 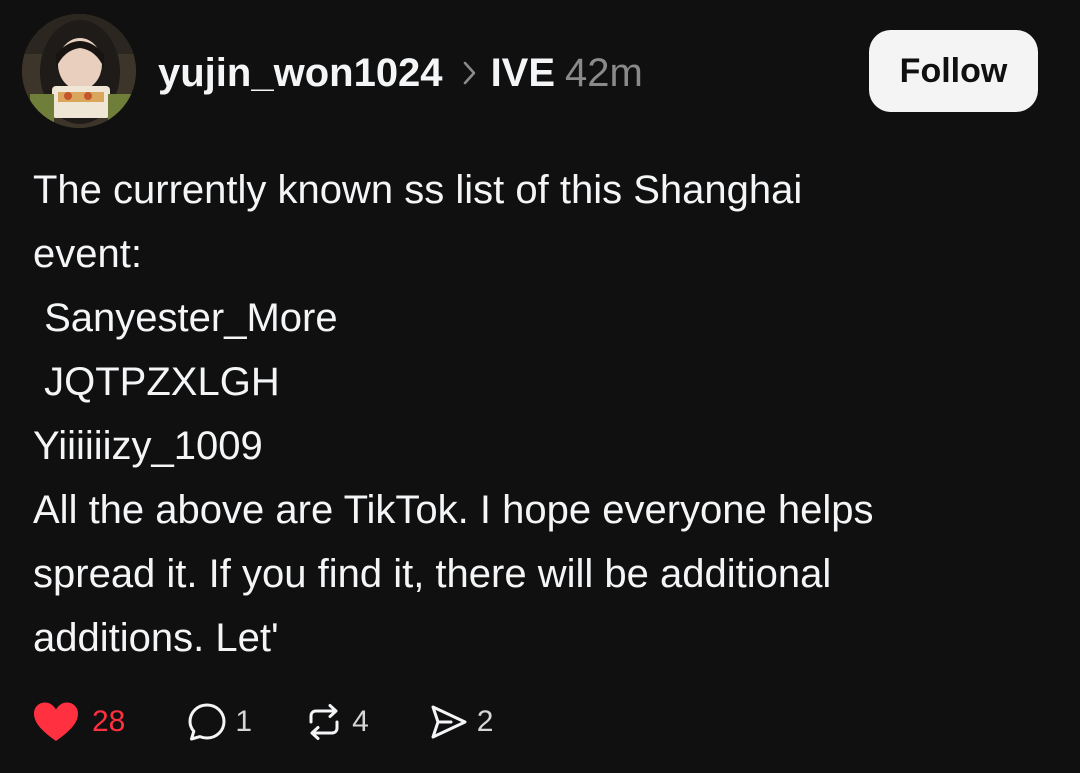 What do you see at coordinates (324, 722) in the screenshot?
I see `repost-icon` at bounding box center [324, 722].